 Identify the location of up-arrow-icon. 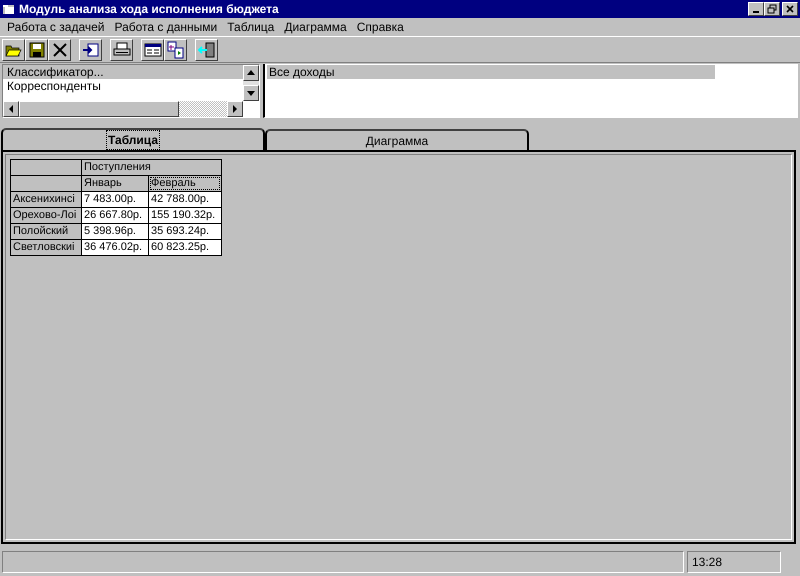
(251, 73).